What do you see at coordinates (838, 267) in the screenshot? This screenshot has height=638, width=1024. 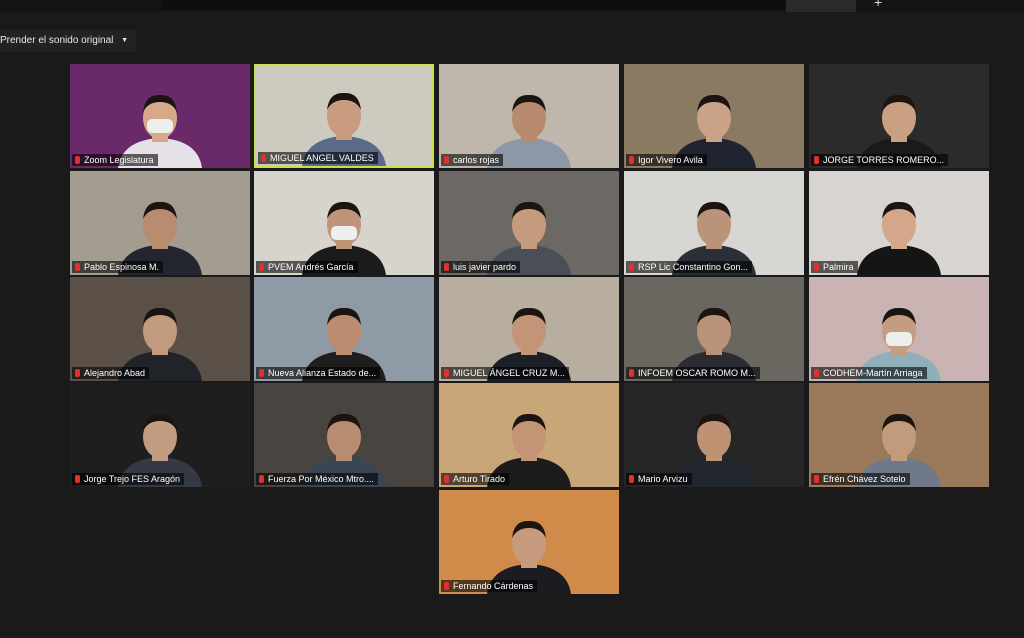 I see `participant-name-text: Palmira` at bounding box center [838, 267].